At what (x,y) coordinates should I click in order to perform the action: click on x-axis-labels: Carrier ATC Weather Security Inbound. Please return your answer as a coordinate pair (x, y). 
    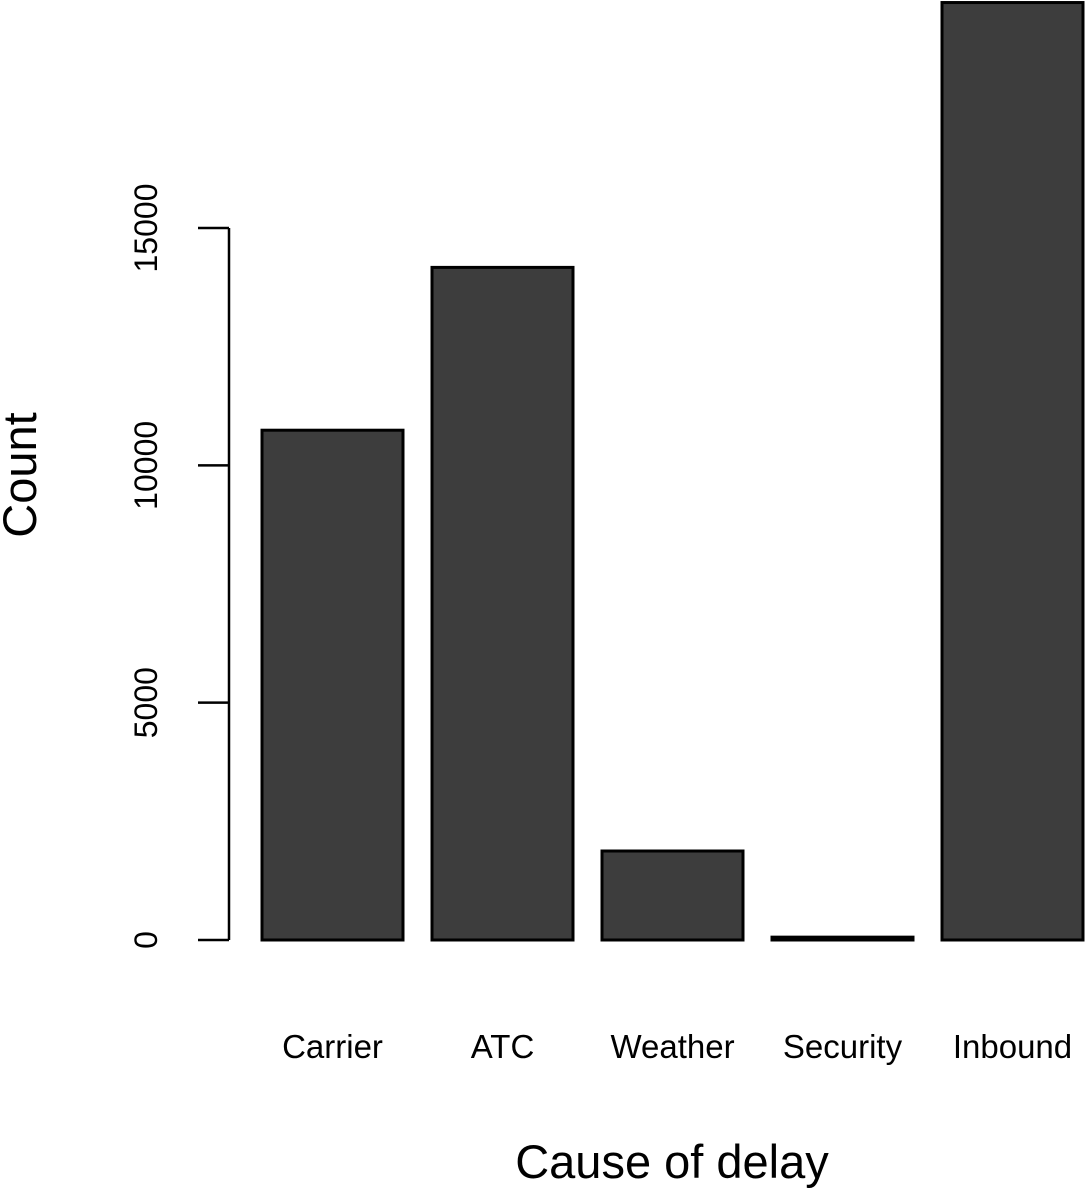
    Looking at the image, I should click on (677, 1046).